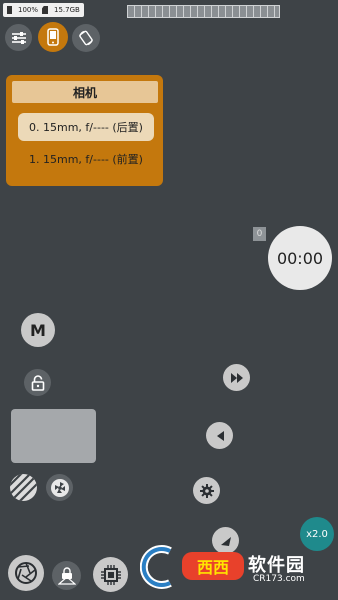 The height and width of the screenshot is (600, 338). I want to click on triangle-icon, so click(226, 541).